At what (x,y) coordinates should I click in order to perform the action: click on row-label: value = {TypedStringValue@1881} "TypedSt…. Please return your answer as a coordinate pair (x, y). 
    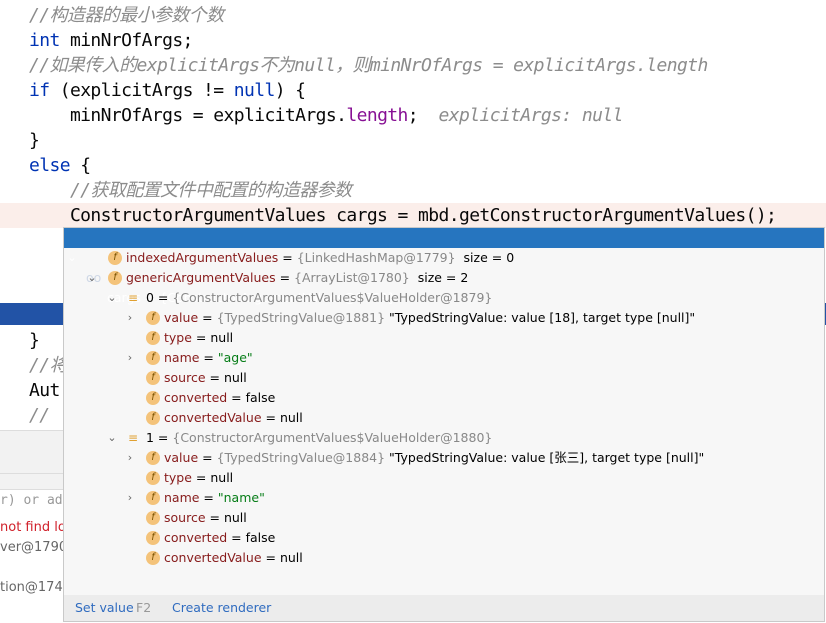
    Looking at the image, I should click on (430, 317).